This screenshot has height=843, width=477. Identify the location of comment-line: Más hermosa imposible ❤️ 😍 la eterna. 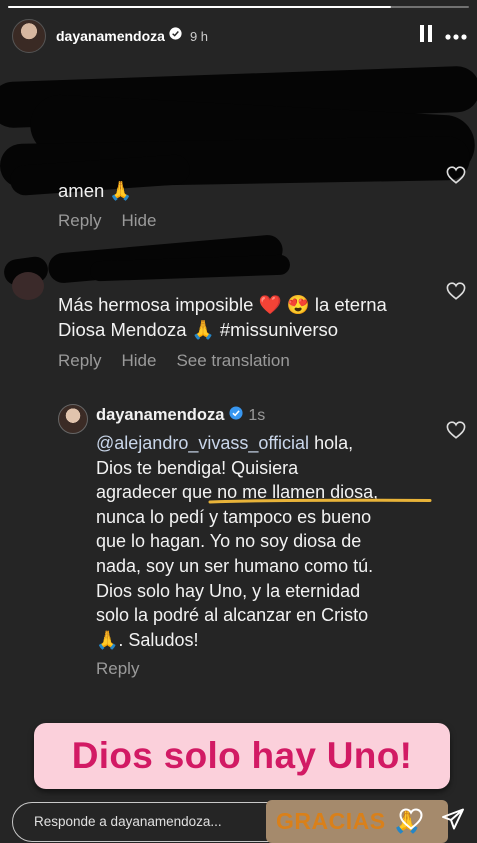
(222, 304).